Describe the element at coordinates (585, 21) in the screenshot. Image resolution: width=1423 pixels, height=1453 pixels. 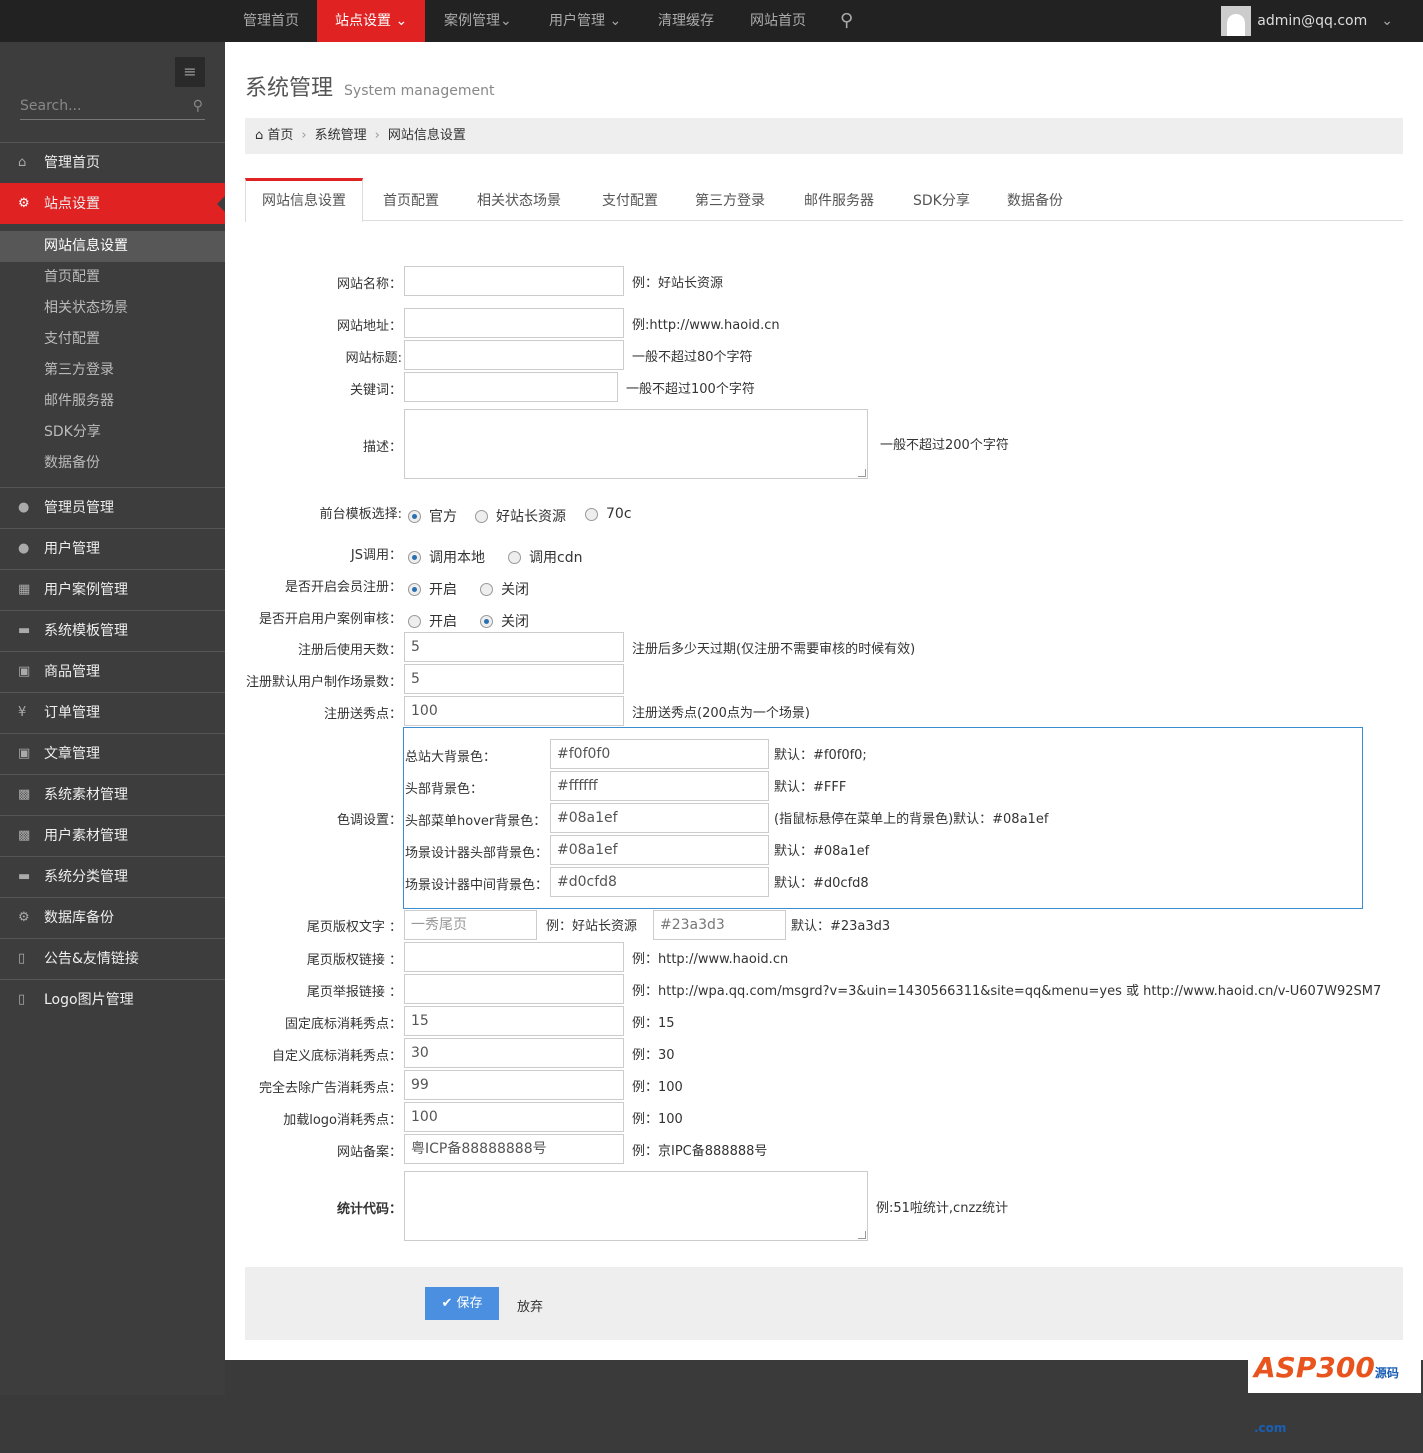
I see `topnav-user-management: 用户管理 ⌄` at that location.